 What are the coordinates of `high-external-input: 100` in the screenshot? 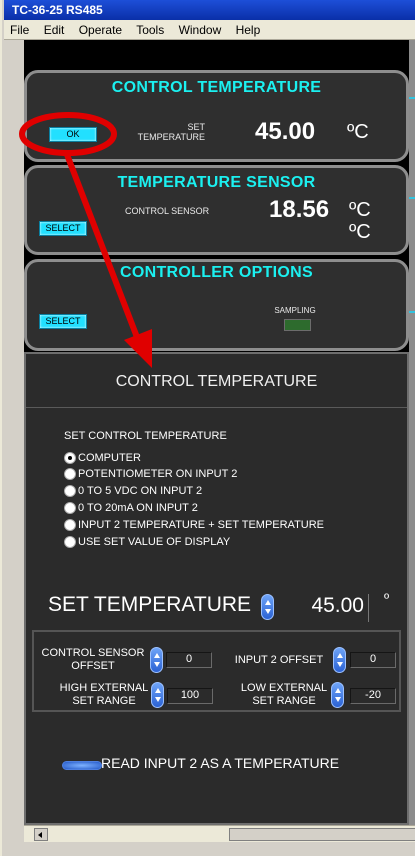 It's located at (190, 696).